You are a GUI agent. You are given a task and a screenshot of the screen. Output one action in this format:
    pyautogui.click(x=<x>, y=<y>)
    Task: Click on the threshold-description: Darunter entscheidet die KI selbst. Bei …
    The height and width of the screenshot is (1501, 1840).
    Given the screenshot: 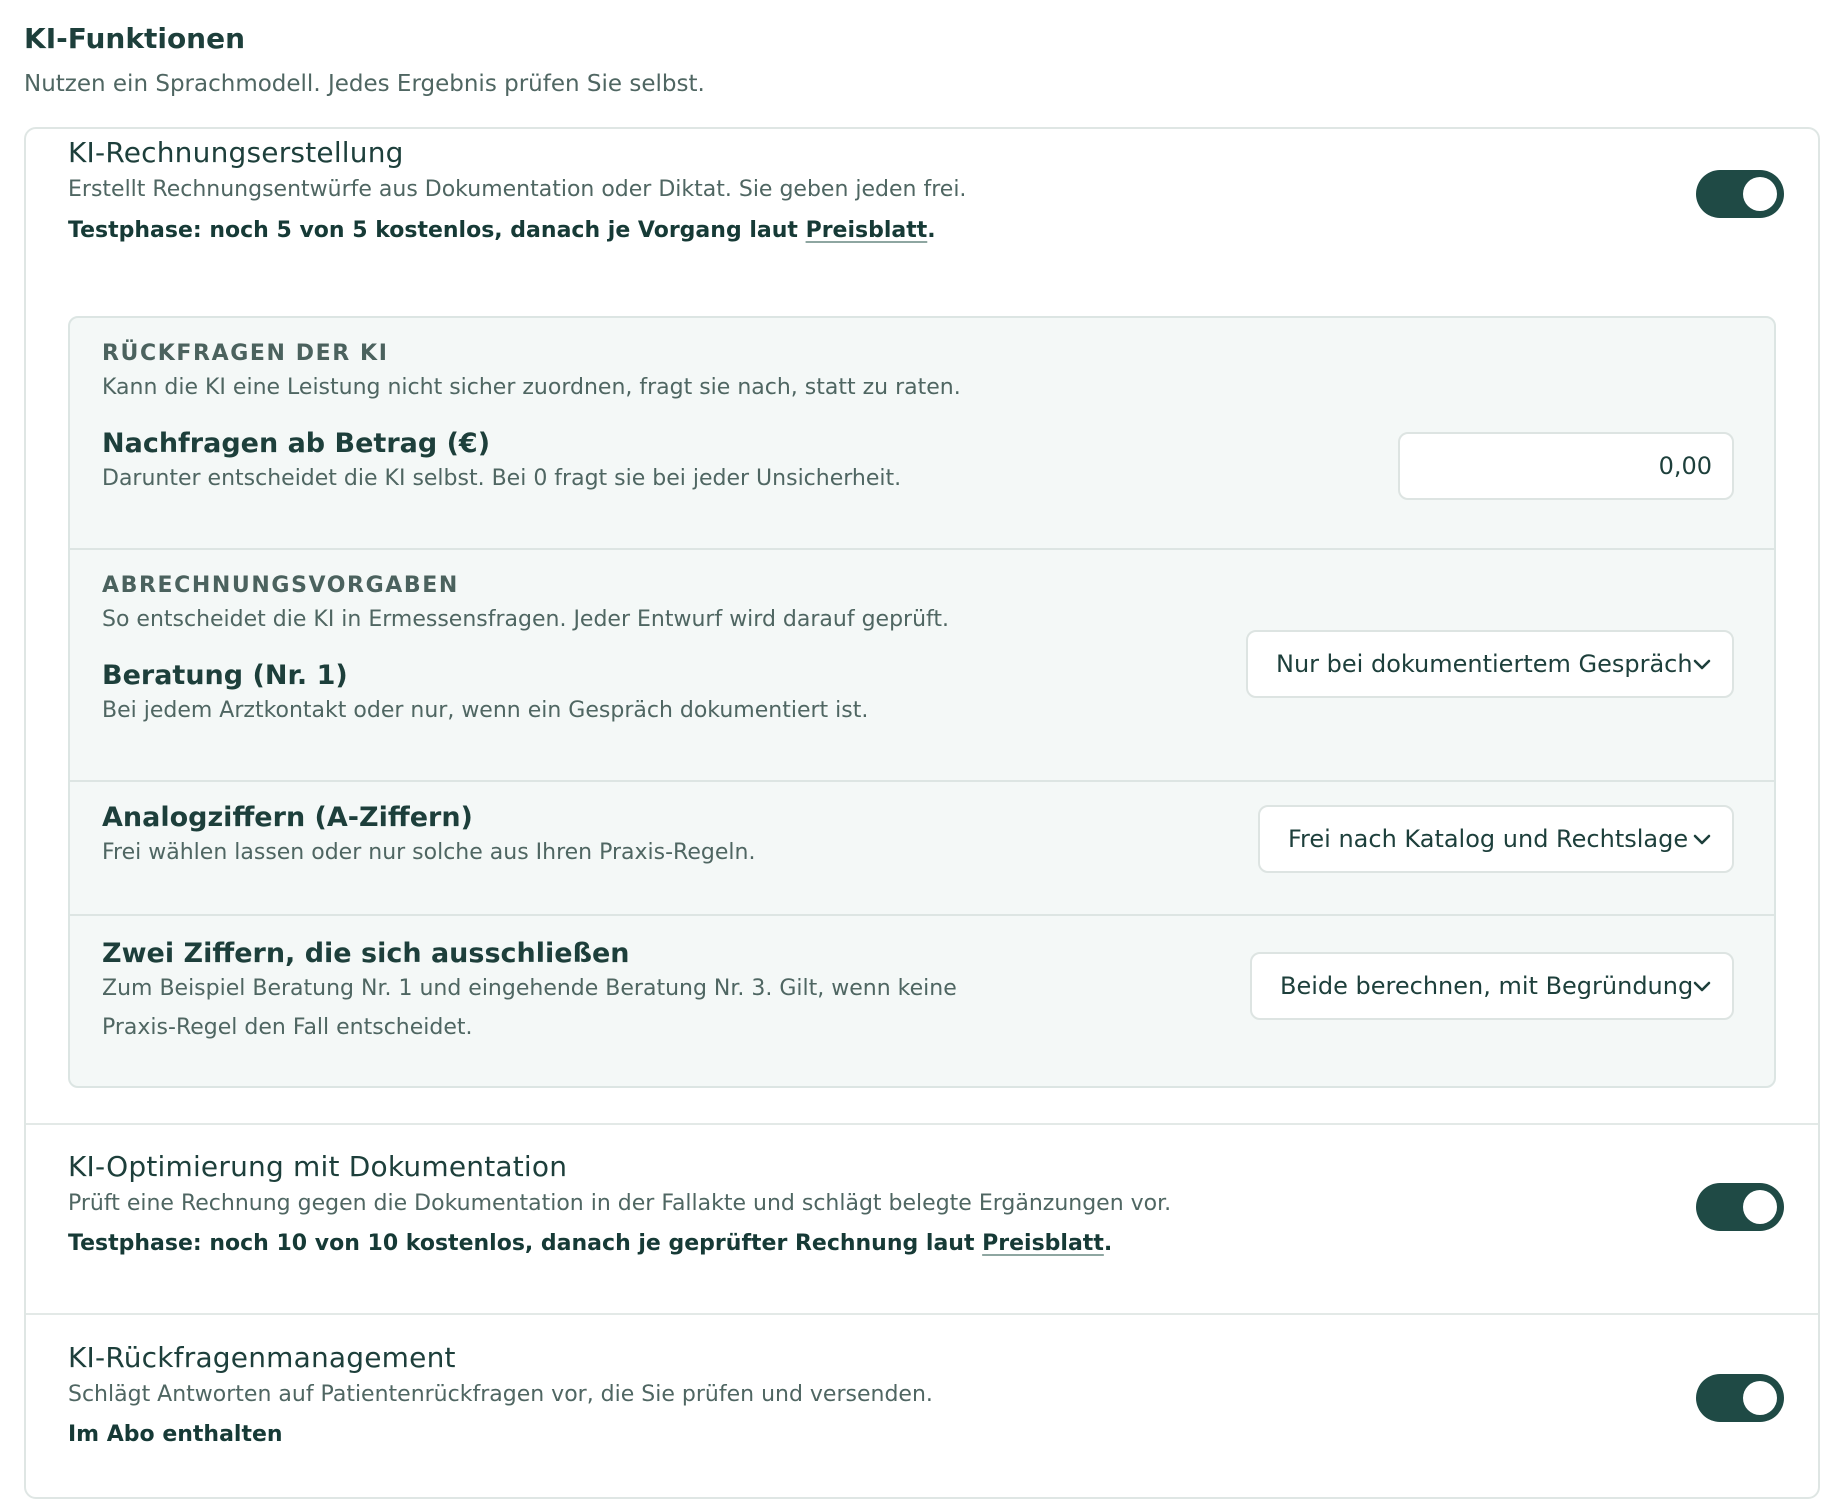 What is the action you would take?
    pyautogui.click(x=502, y=478)
    